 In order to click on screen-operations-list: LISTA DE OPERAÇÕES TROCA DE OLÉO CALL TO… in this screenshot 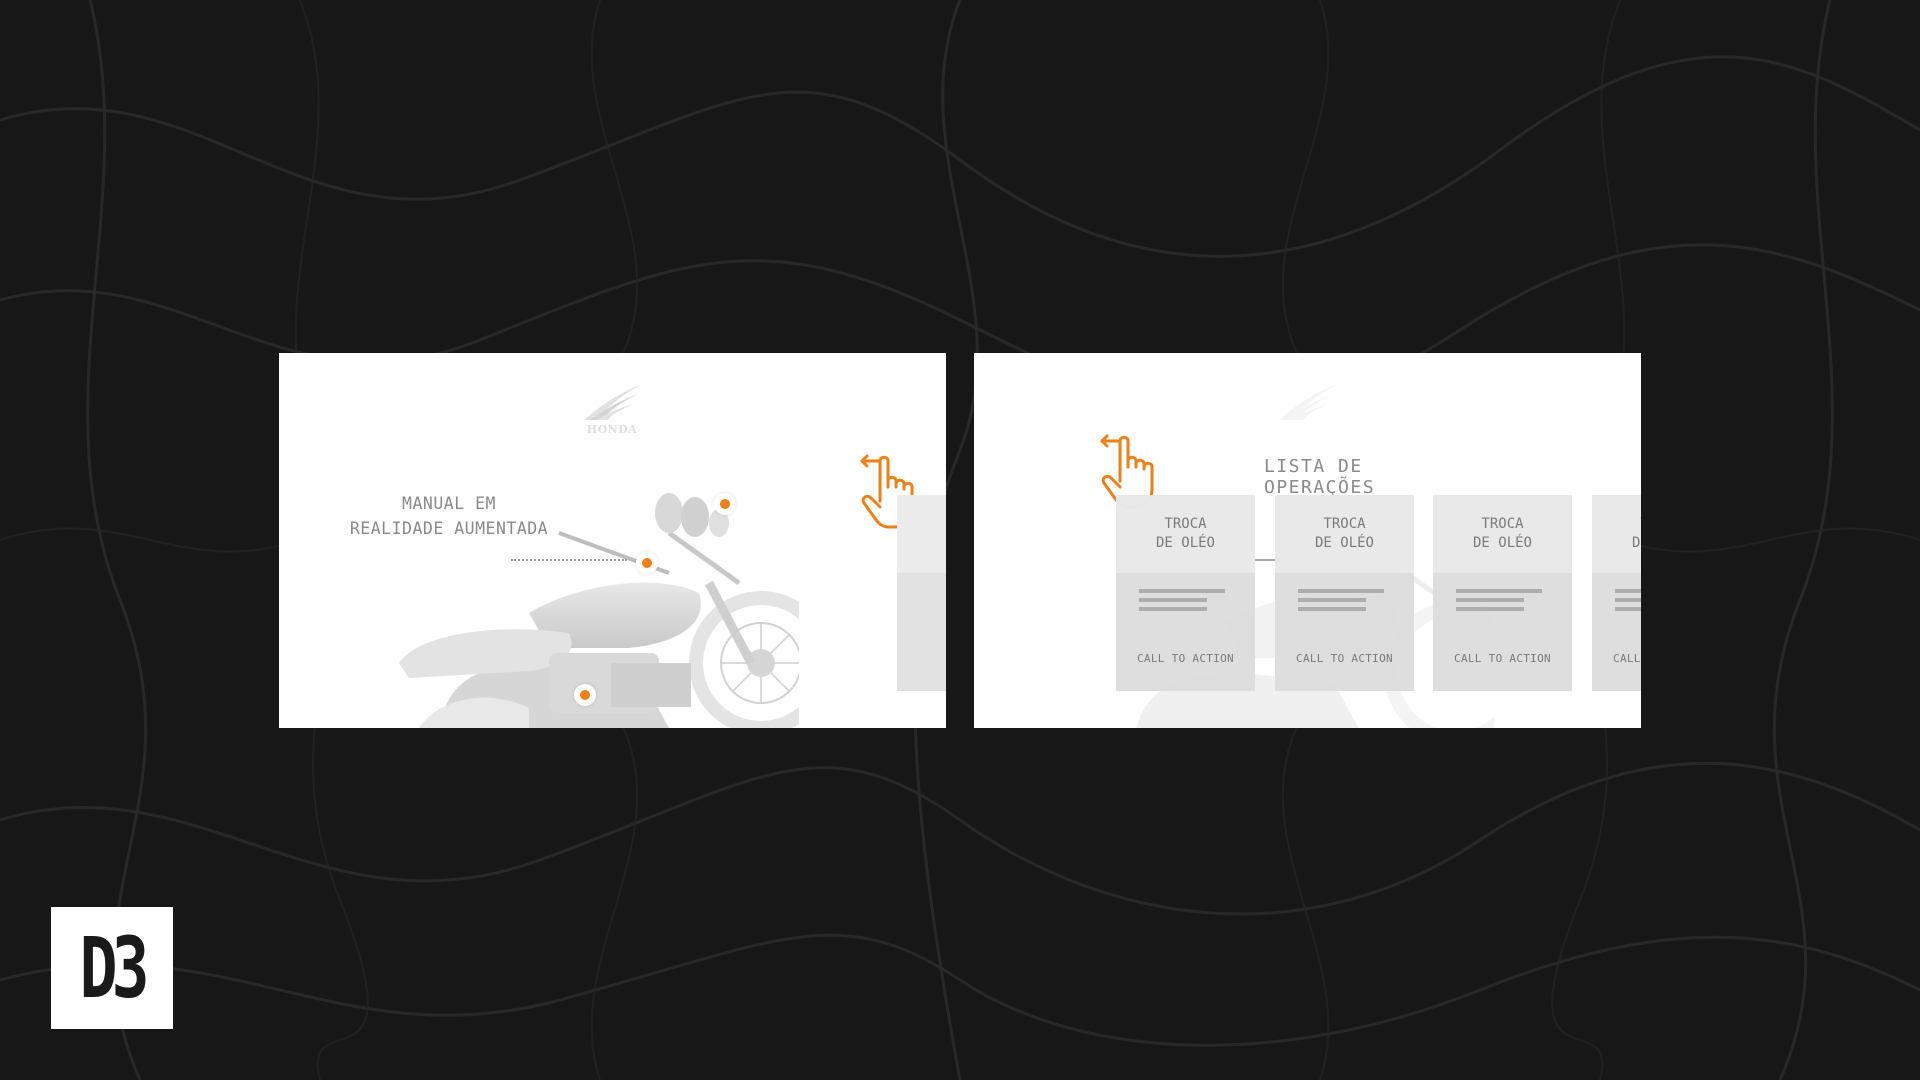, I will do `click(1307, 540)`.